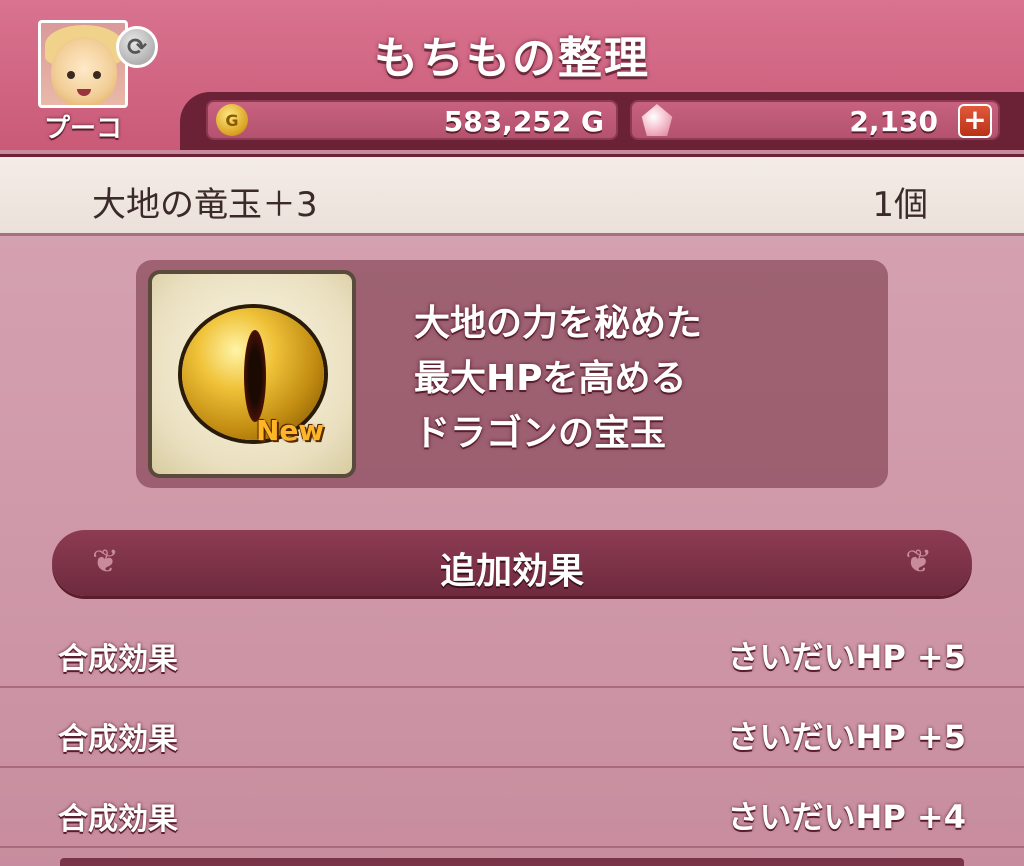  I want to click on add-gems-button: +, so click(975, 121).